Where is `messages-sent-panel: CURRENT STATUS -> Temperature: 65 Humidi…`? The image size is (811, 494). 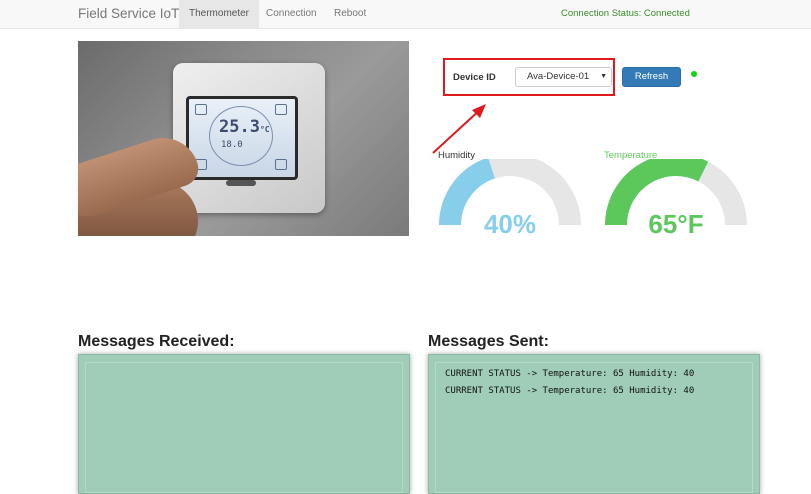 messages-sent-panel: CURRENT STATUS -> Temperature: 65 Humidi… is located at coordinates (594, 424).